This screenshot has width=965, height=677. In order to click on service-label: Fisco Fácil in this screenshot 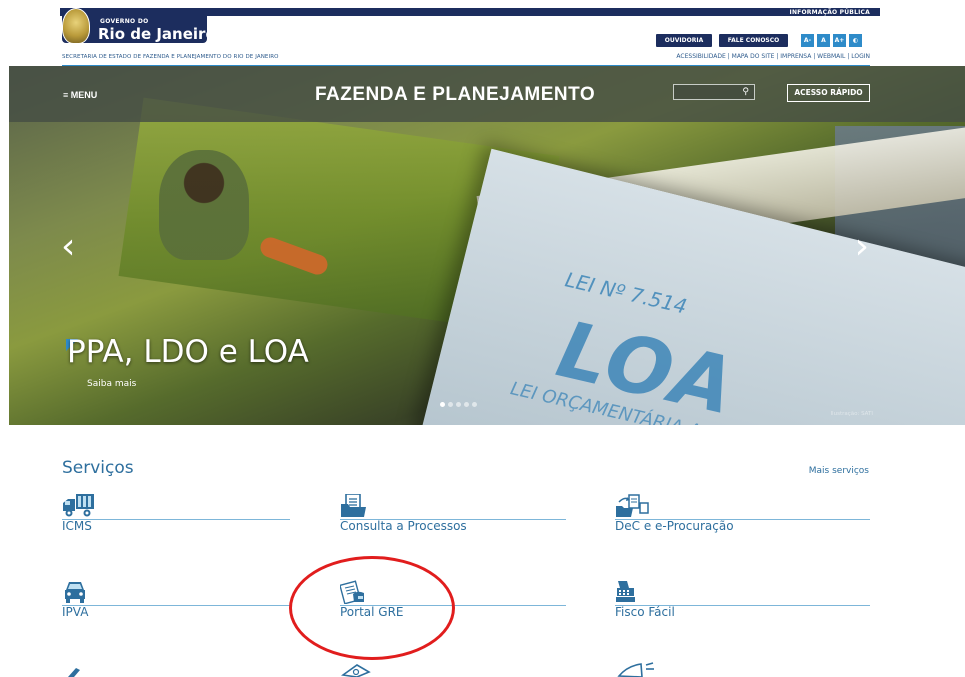, I will do `click(645, 612)`.